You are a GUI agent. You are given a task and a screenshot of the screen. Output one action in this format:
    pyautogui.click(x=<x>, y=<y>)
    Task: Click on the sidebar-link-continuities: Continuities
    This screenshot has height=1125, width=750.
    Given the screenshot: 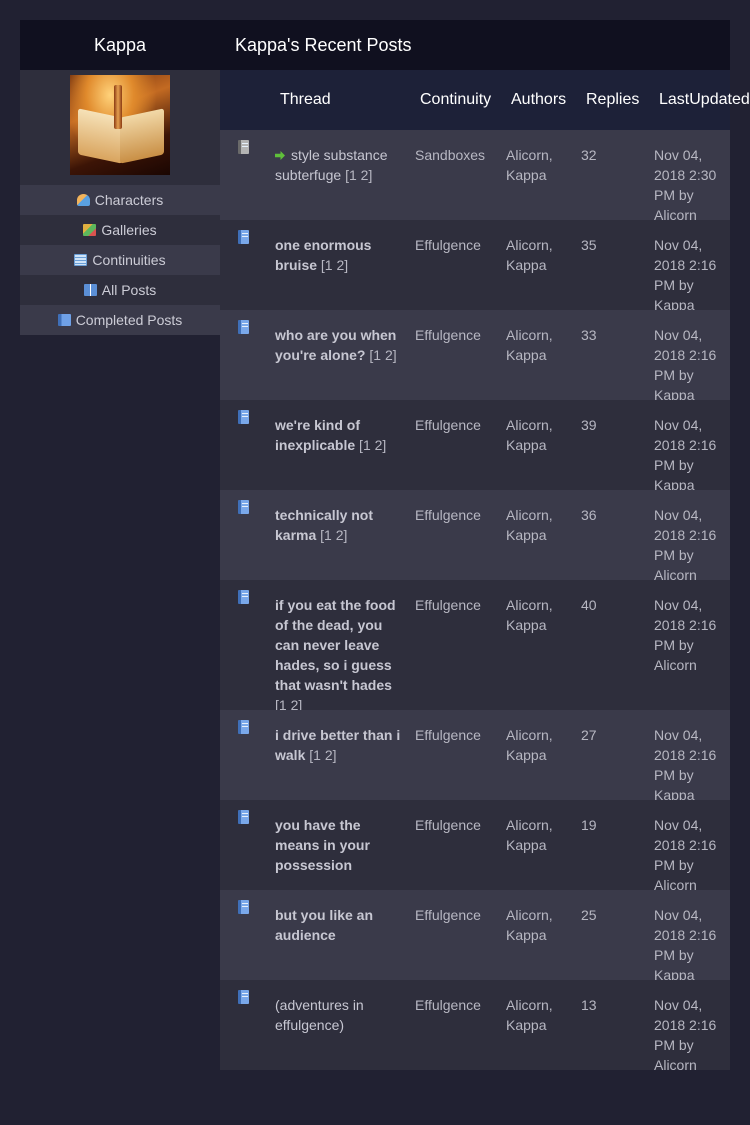 What is the action you would take?
    pyautogui.click(x=120, y=260)
    